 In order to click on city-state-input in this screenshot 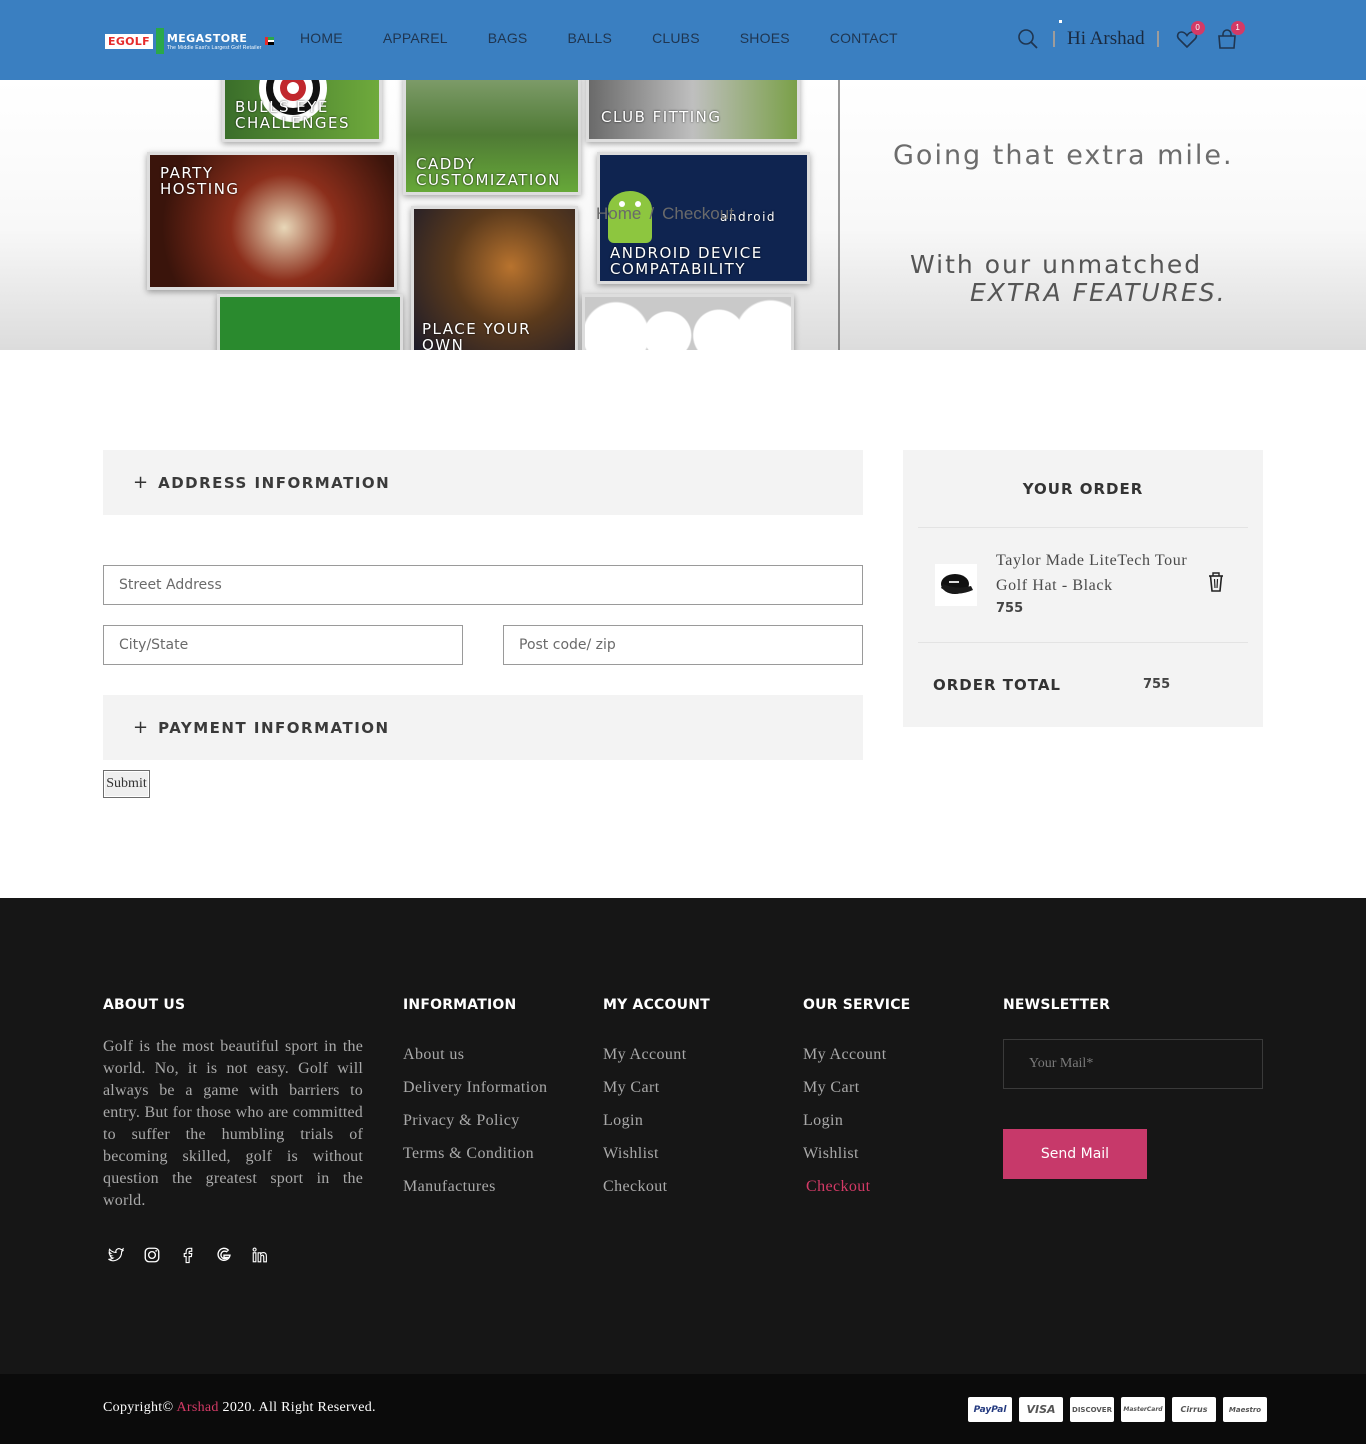, I will do `click(283, 645)`.